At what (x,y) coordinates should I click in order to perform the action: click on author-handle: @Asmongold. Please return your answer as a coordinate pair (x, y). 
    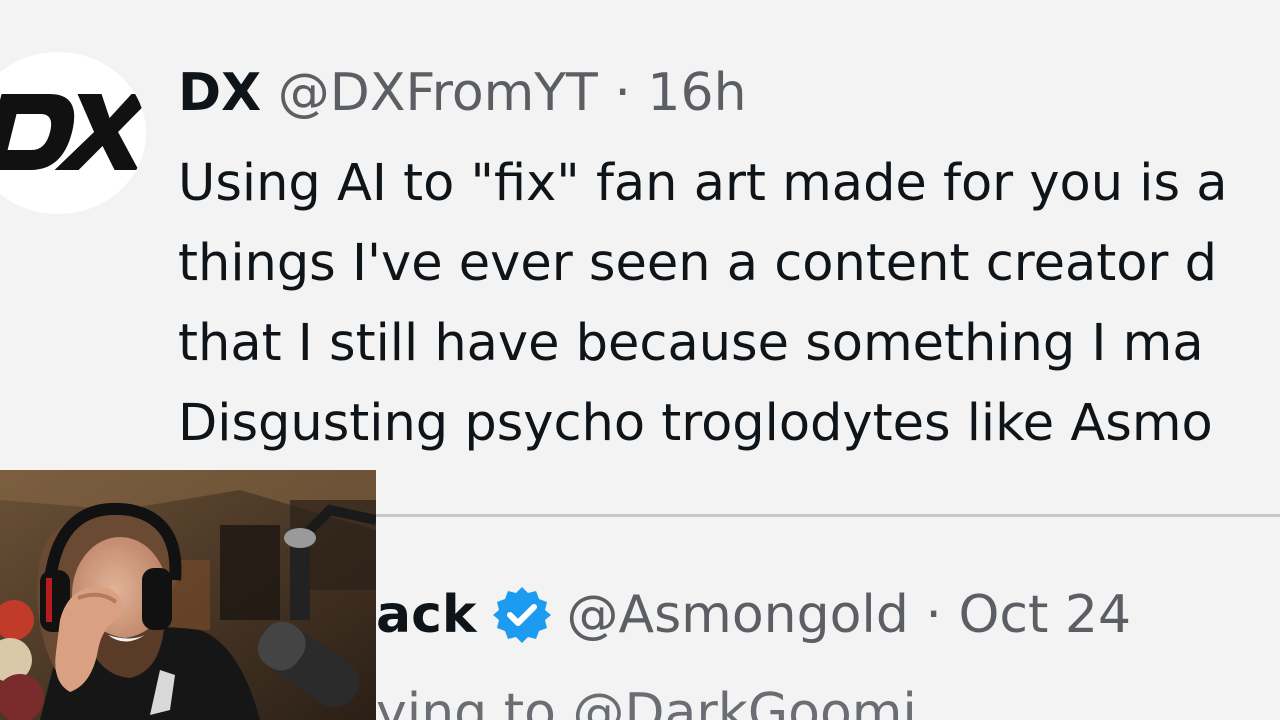
    Looking at the image, I should click on (738, 615).